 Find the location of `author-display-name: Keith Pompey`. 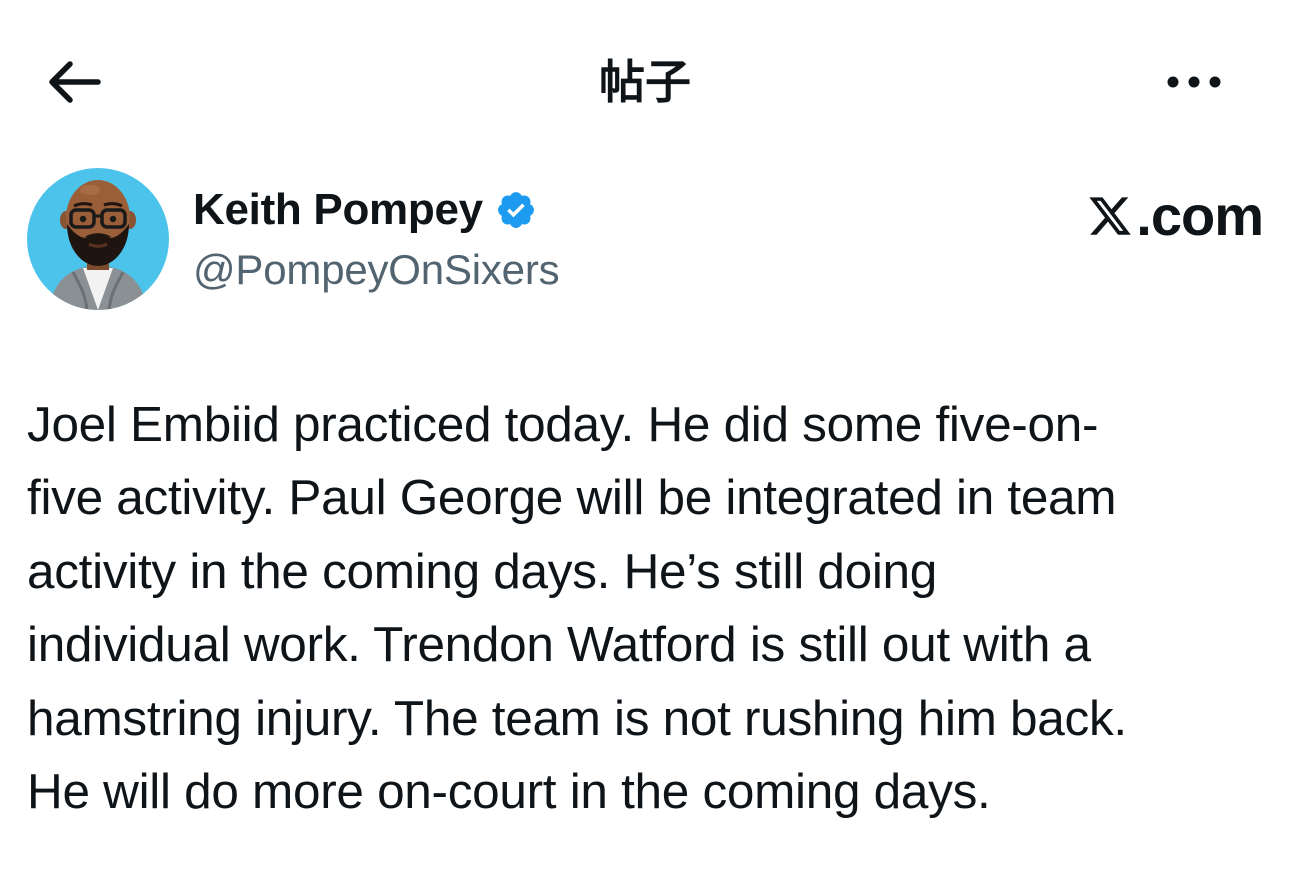

author-display-name: Keith Pompey is located at coordinates (338, 209).